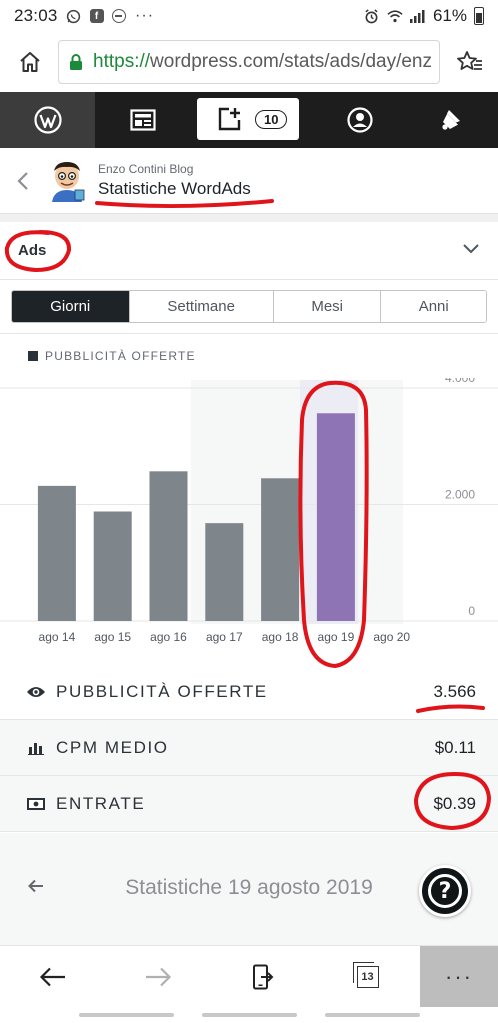 The image size is (498, 1023). I want to click on tab-mesi: Mesi, so click(326, 306).